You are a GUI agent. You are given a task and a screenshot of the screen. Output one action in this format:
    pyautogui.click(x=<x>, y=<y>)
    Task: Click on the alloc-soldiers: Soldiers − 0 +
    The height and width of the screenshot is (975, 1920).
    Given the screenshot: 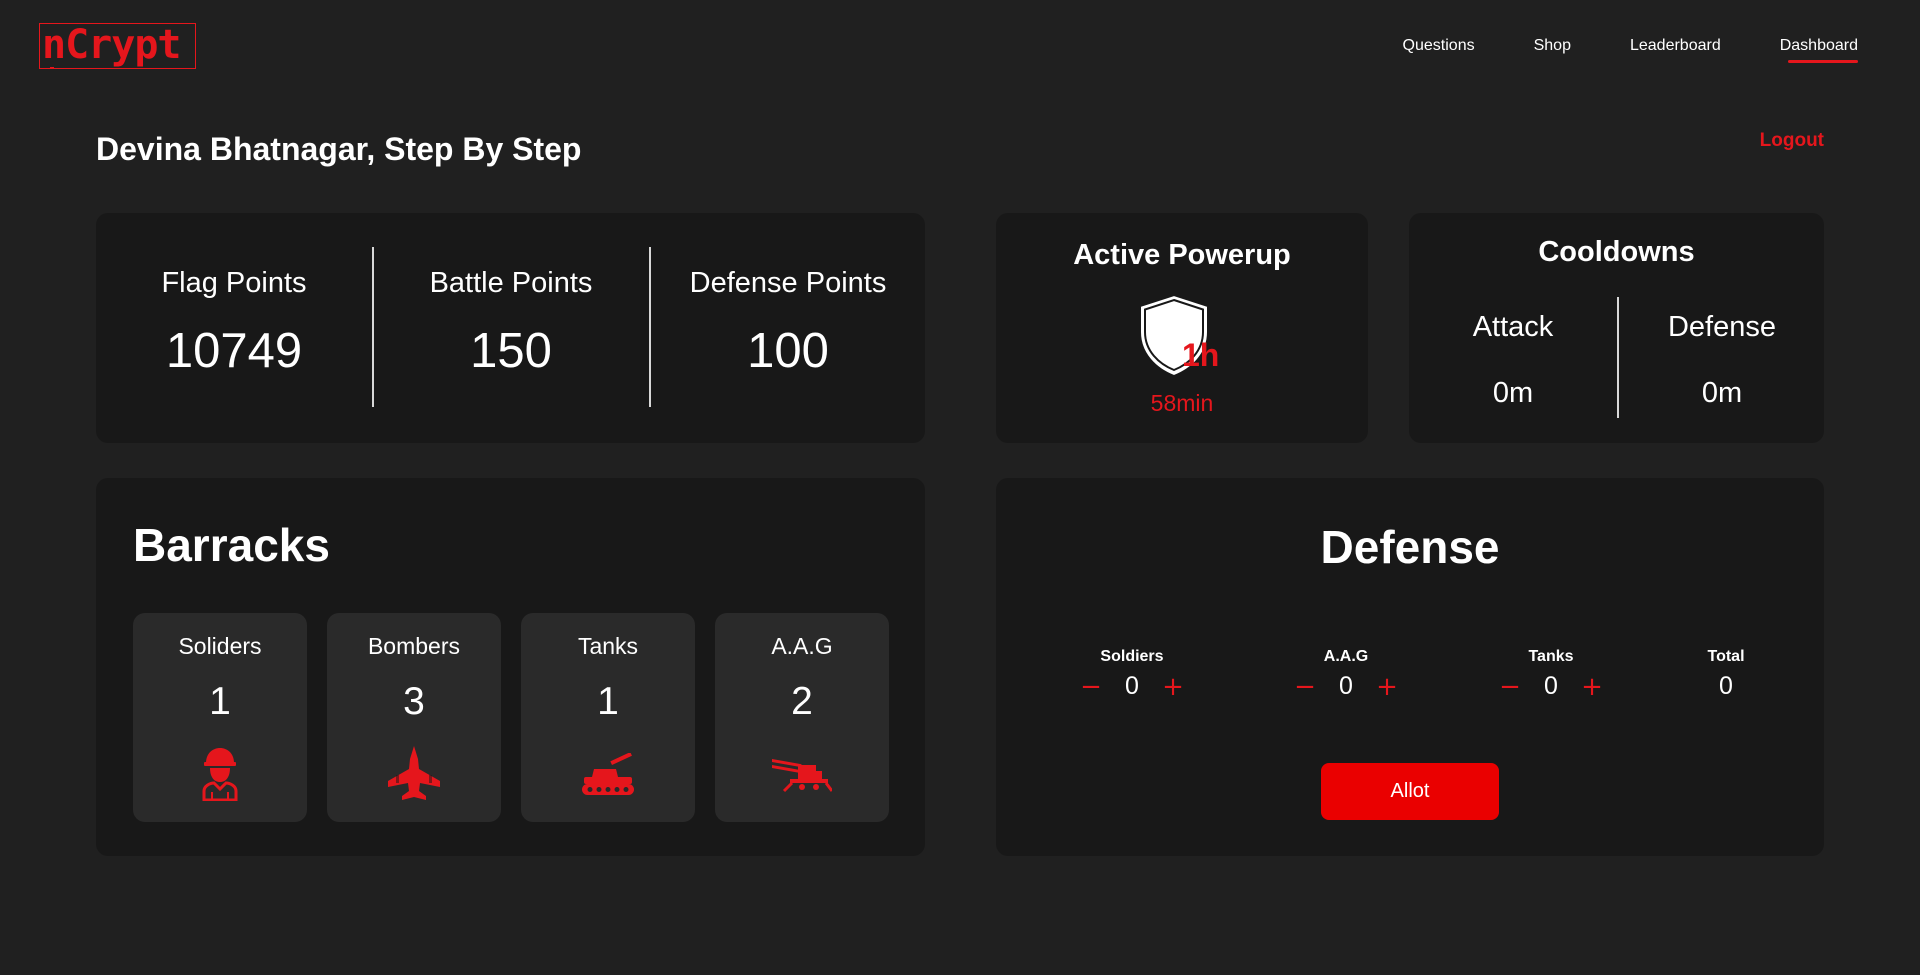 What is the action you would take?
    pyautogui.click(x=1132, y=674)
    